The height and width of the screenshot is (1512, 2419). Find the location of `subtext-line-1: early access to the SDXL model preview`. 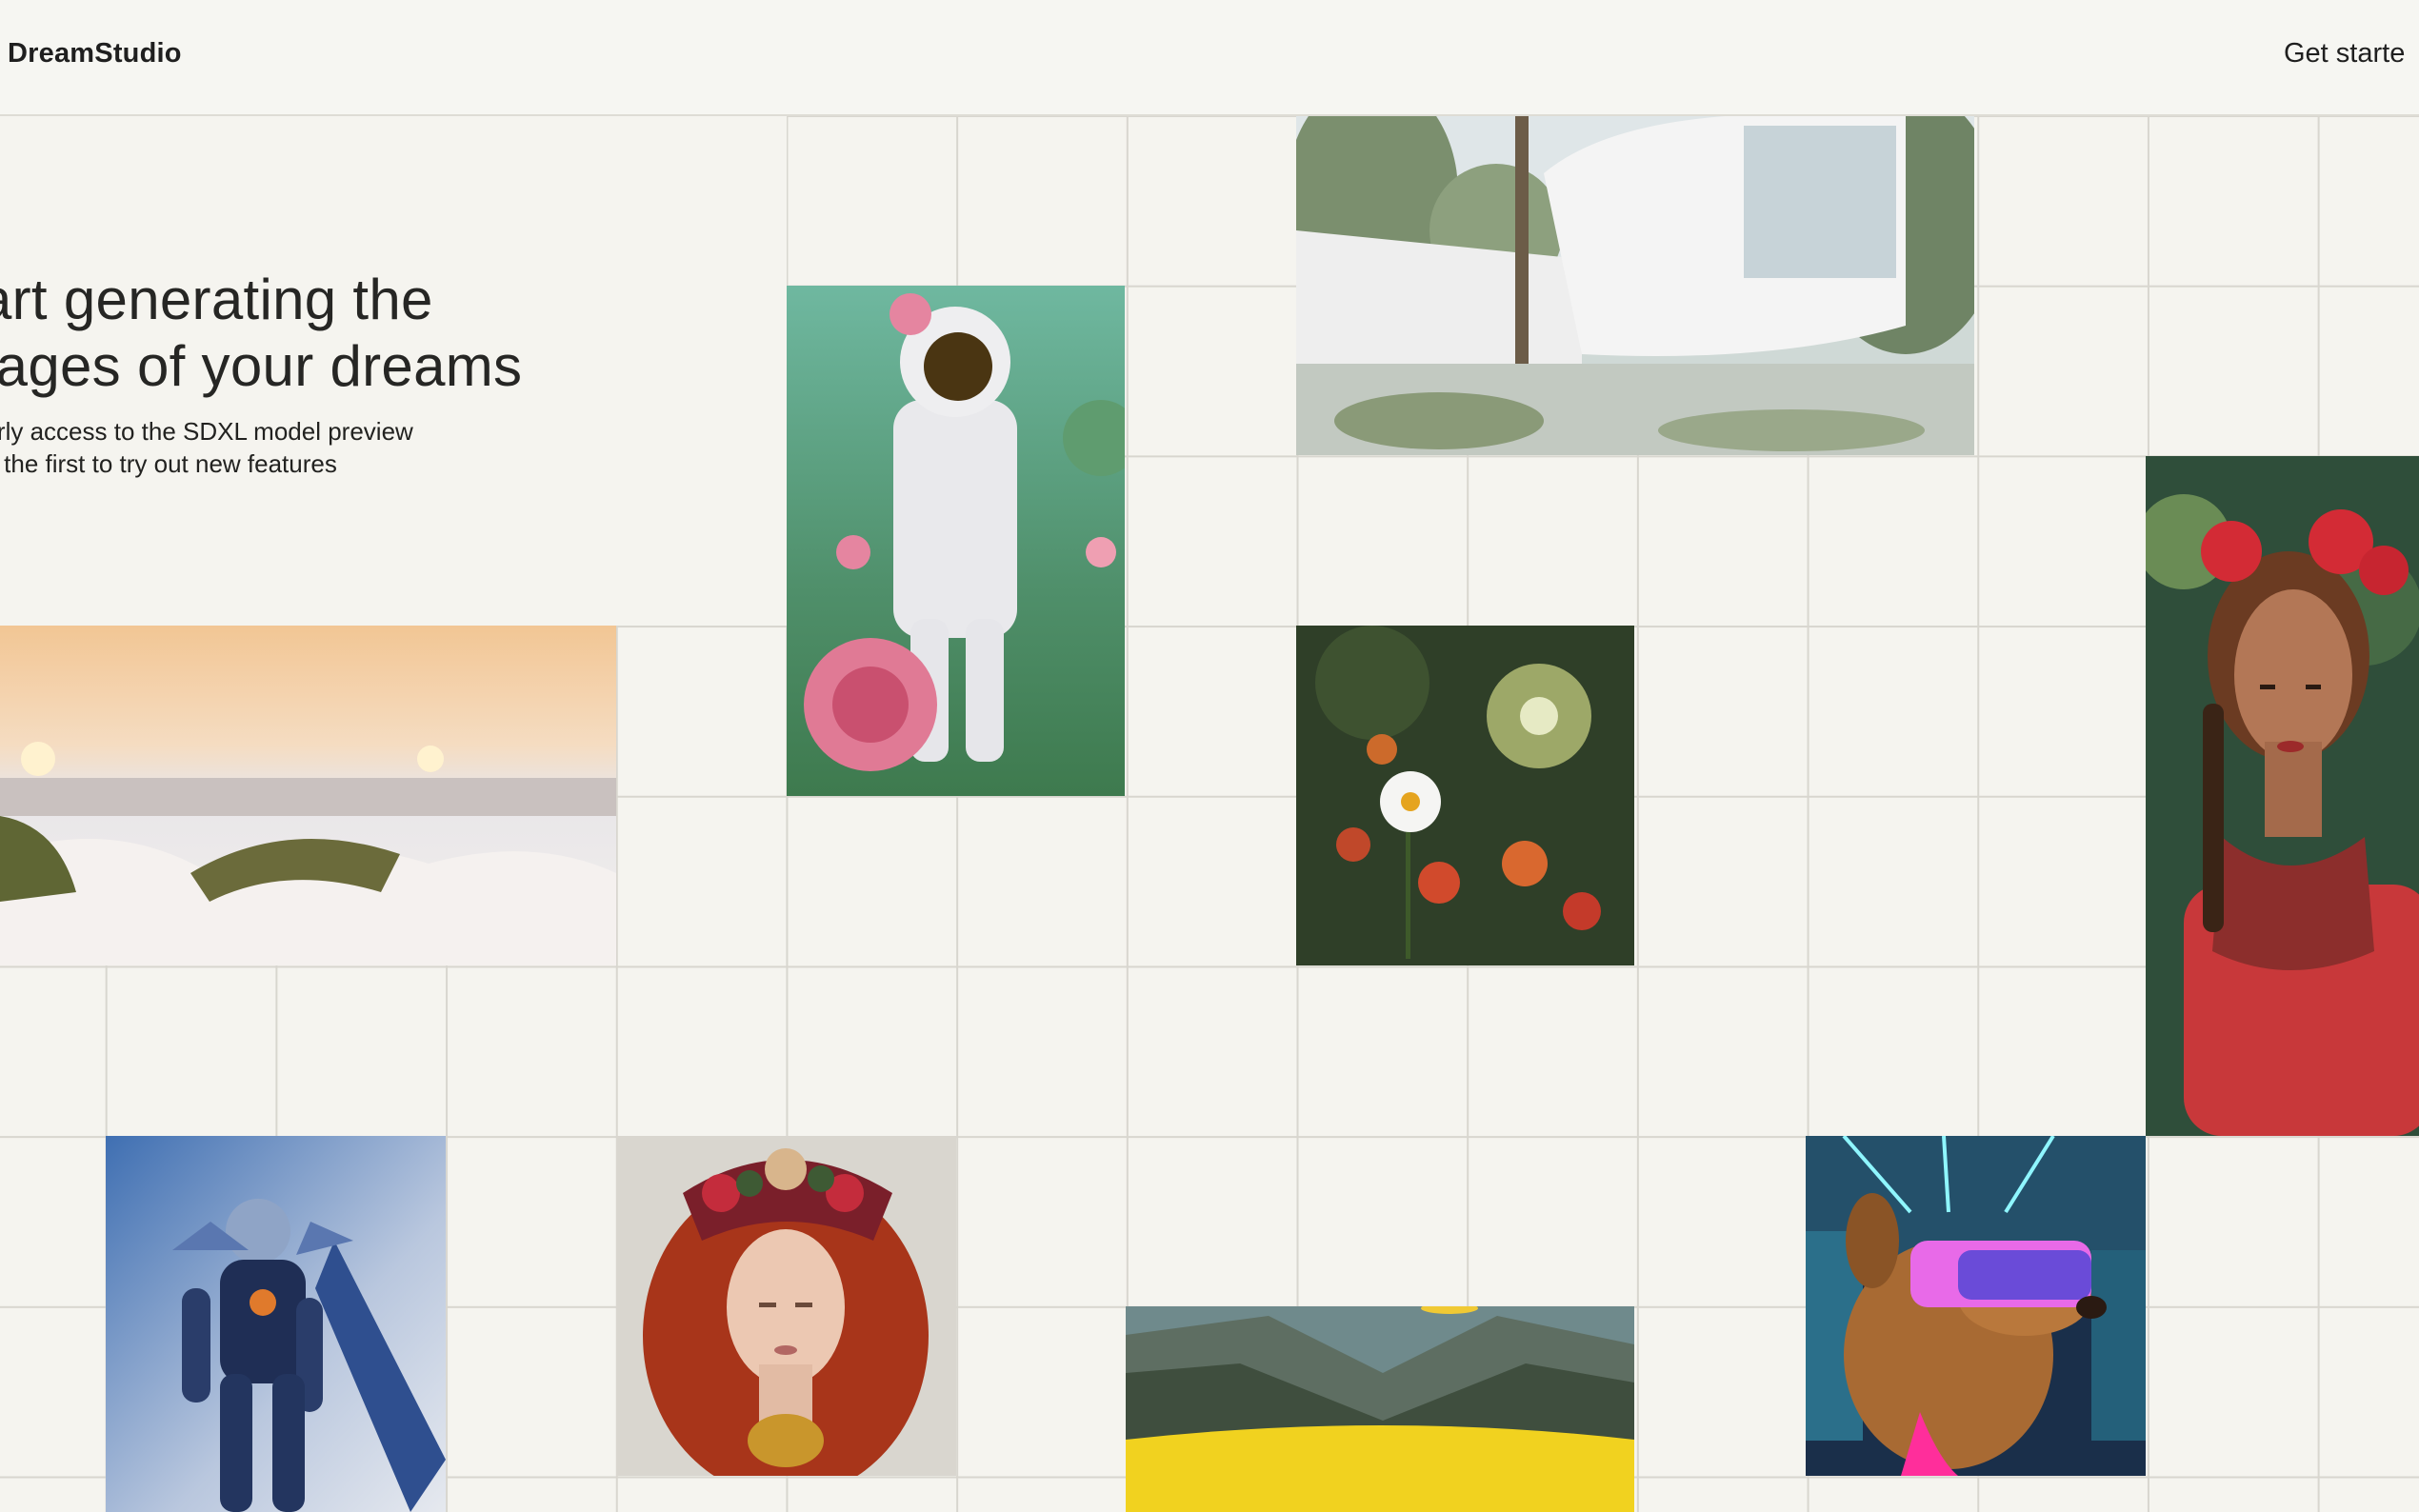

subtext-line-1: early access to the SDXL model preview is located at coordinates (206, 431).